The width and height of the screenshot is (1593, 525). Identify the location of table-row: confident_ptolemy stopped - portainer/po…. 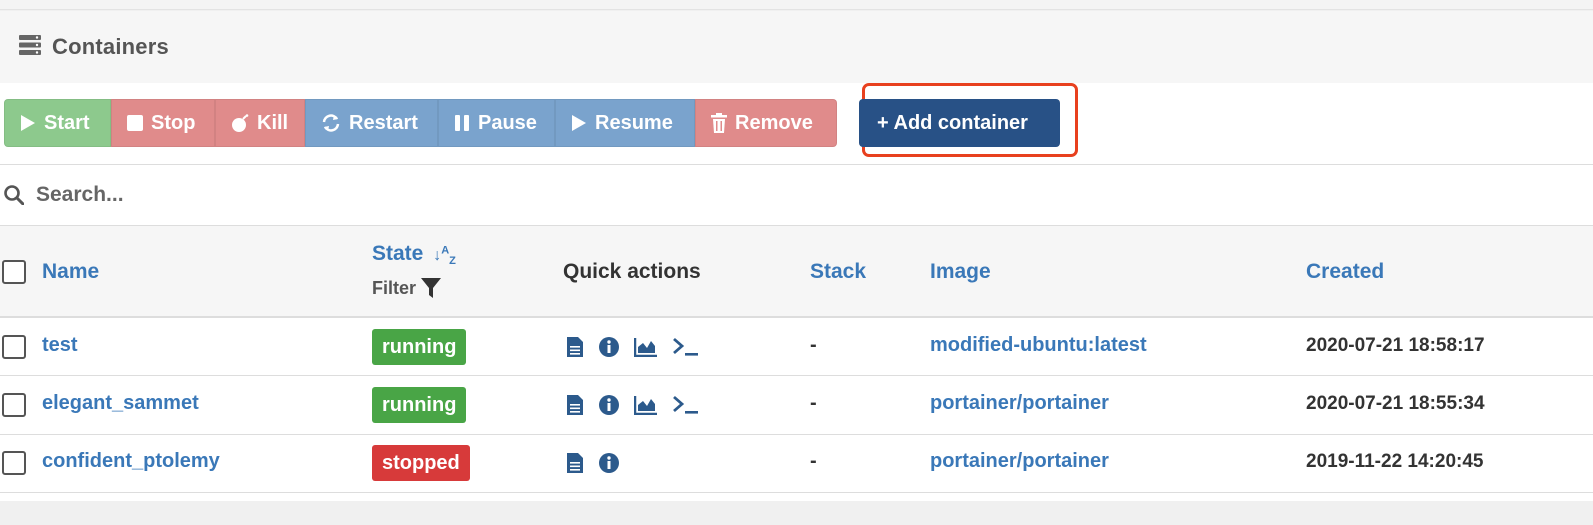
(796, 464).